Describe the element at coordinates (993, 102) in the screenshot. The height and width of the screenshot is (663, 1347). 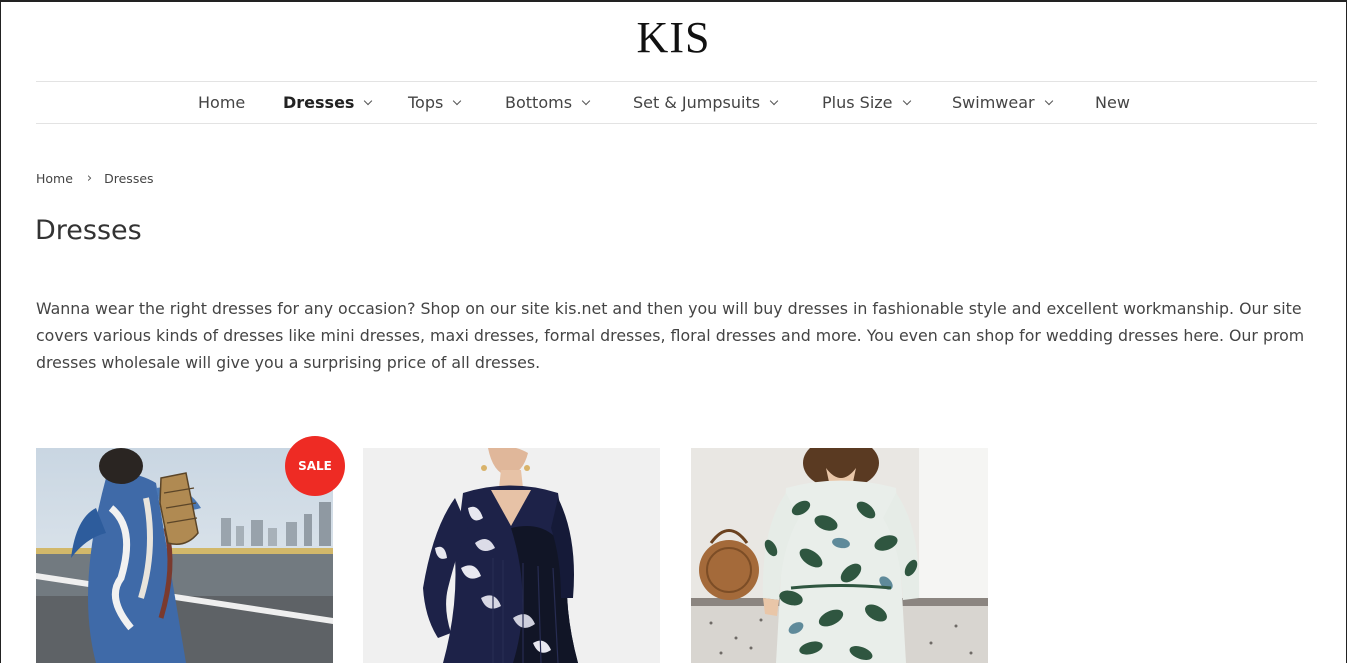
I see `nav-item-label: Swimwear` at that location.